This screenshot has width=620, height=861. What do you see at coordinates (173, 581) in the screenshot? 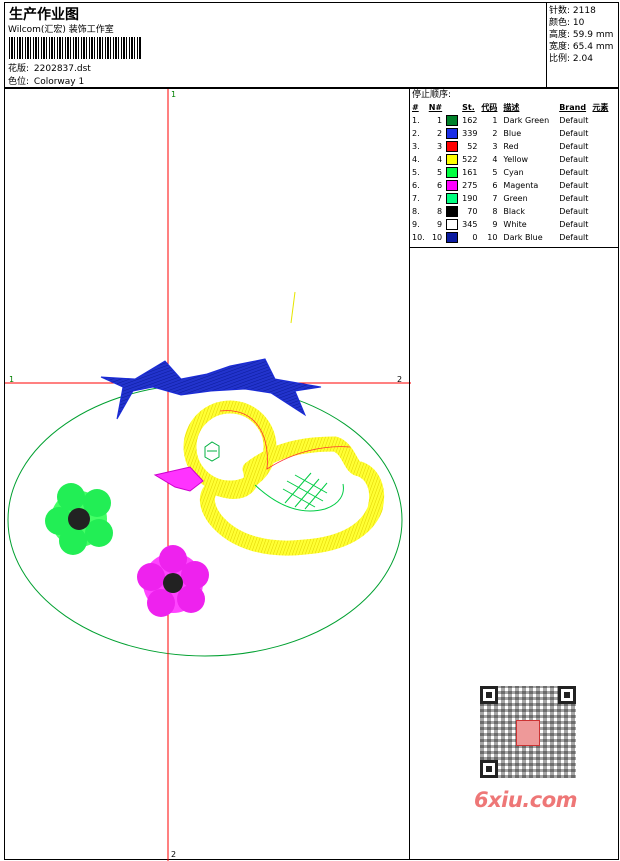
I see `magenta-flower` at bounding box center [173, 581].